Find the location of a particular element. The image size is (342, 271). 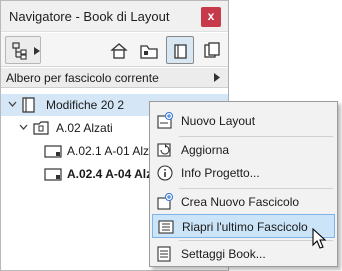

menu-item-new-layout: Nuovo Layout is located at coordinates (243, 121).